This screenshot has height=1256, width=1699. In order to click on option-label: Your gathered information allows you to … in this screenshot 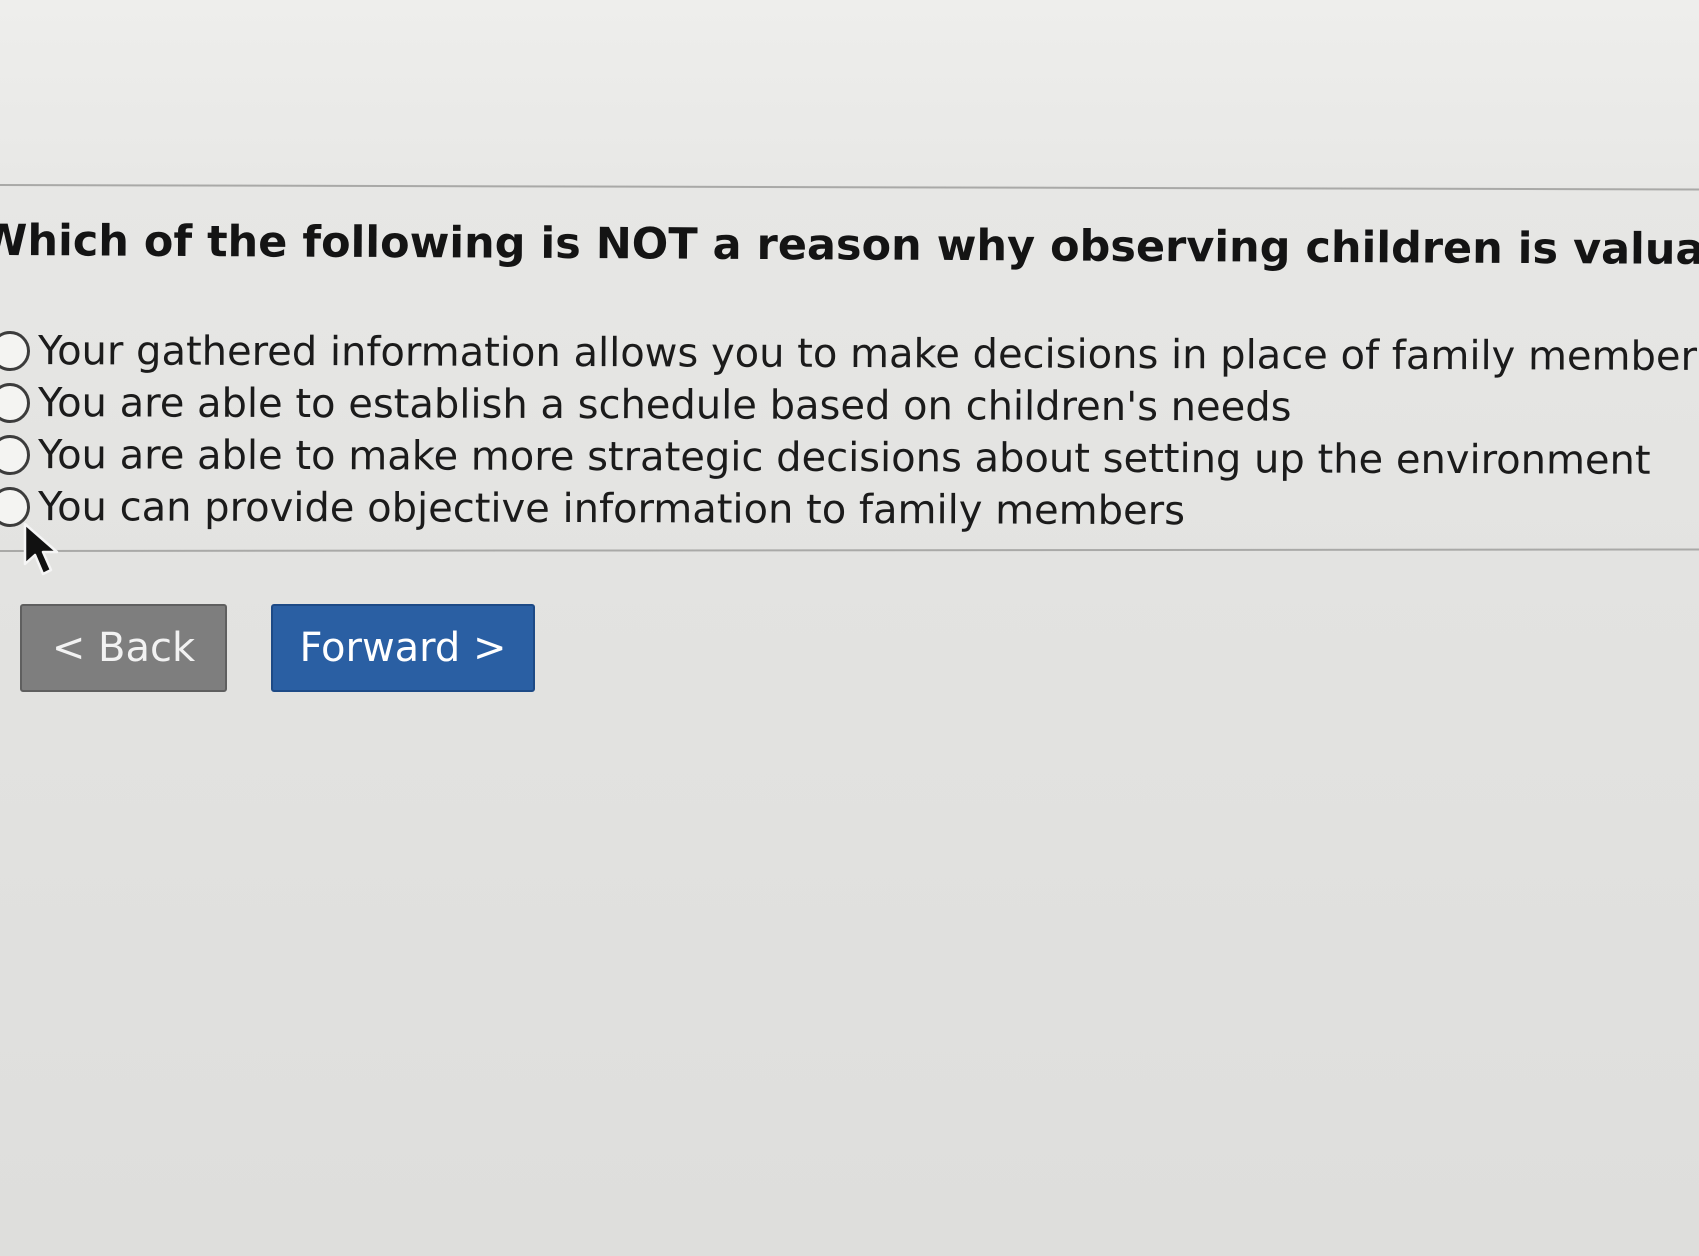, I will do `click(868, 354)`.